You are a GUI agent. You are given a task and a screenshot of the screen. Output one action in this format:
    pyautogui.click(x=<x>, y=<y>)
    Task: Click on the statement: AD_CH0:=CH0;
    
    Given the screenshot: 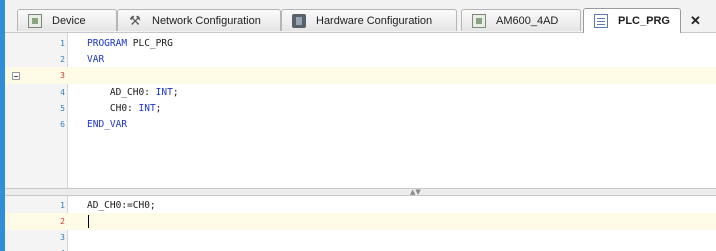 What is the action you would take?
    pyautogui.click(x=121, y=205)
    